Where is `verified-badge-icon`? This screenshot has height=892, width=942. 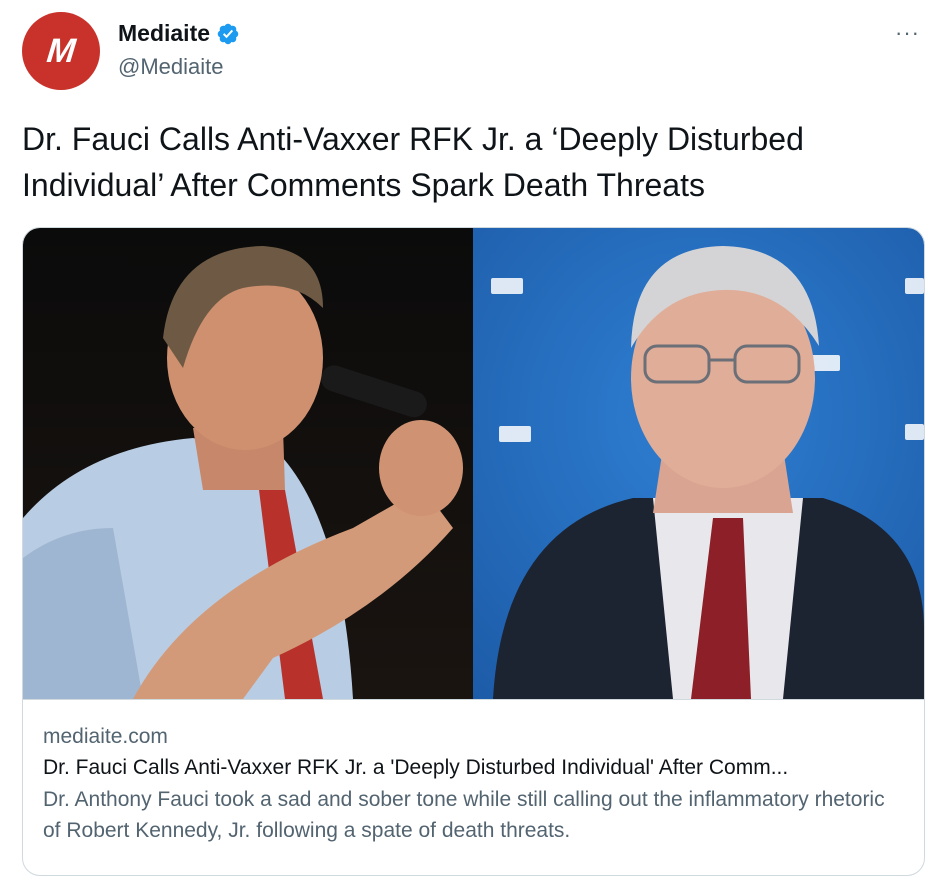 verified-badge-icon is located at coordinates (228, 33).